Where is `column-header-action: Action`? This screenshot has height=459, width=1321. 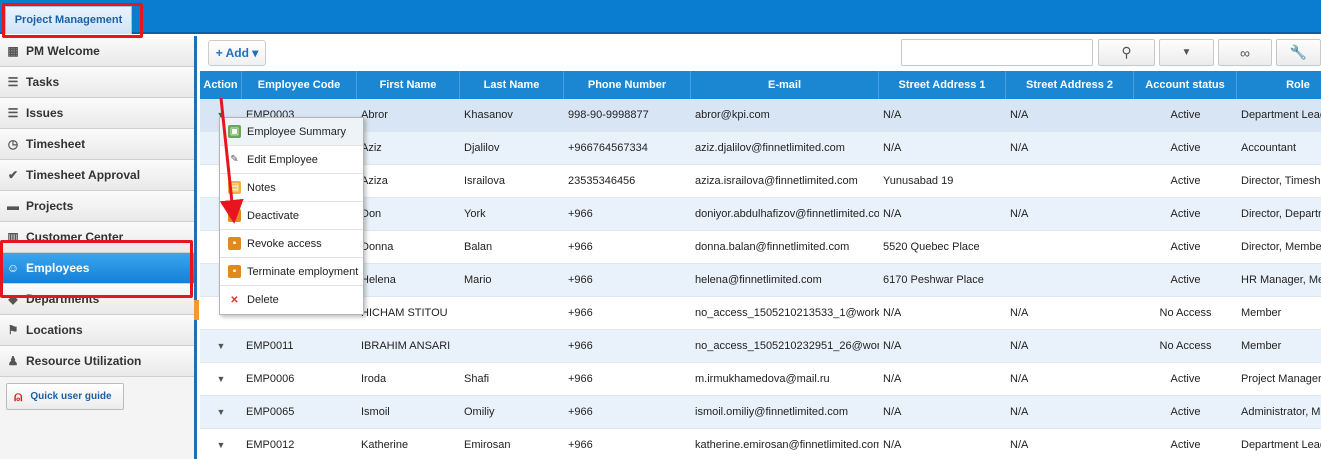
column-header-action: Action is located at coordinates (221, 85).